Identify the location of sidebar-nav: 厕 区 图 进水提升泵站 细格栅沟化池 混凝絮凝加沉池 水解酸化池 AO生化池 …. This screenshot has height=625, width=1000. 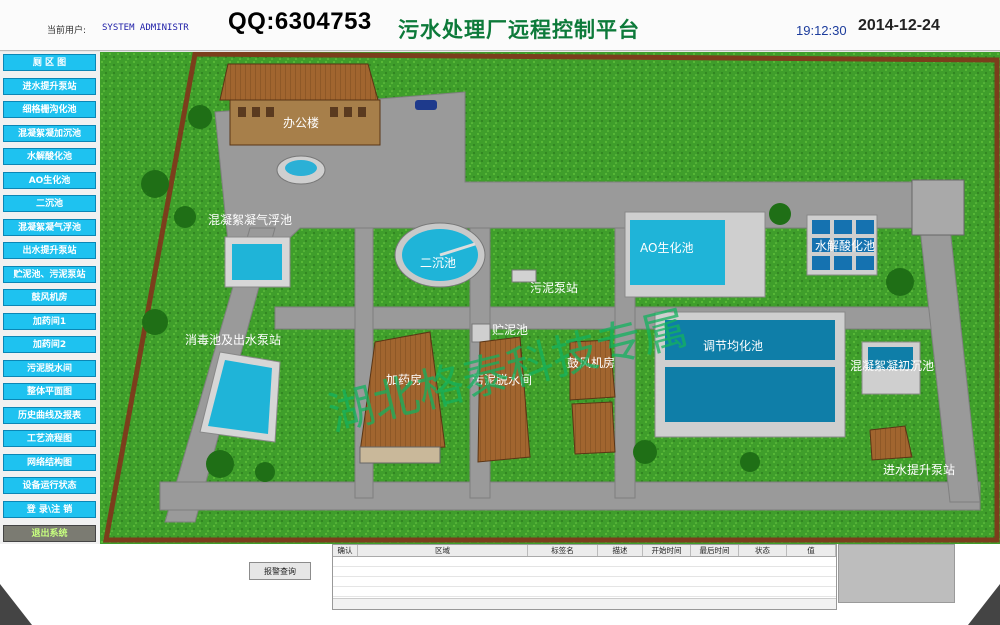
(50, 298).